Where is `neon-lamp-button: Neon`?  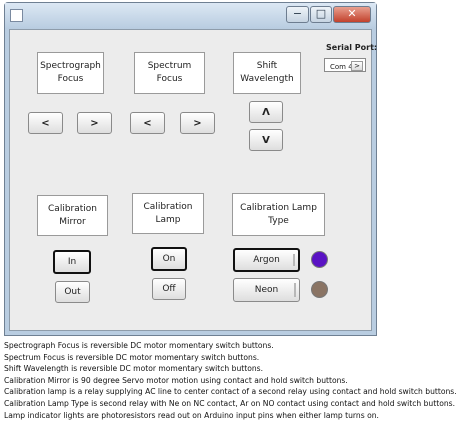 neon-lamp-button: Neon is located at coordinates (266, 290).